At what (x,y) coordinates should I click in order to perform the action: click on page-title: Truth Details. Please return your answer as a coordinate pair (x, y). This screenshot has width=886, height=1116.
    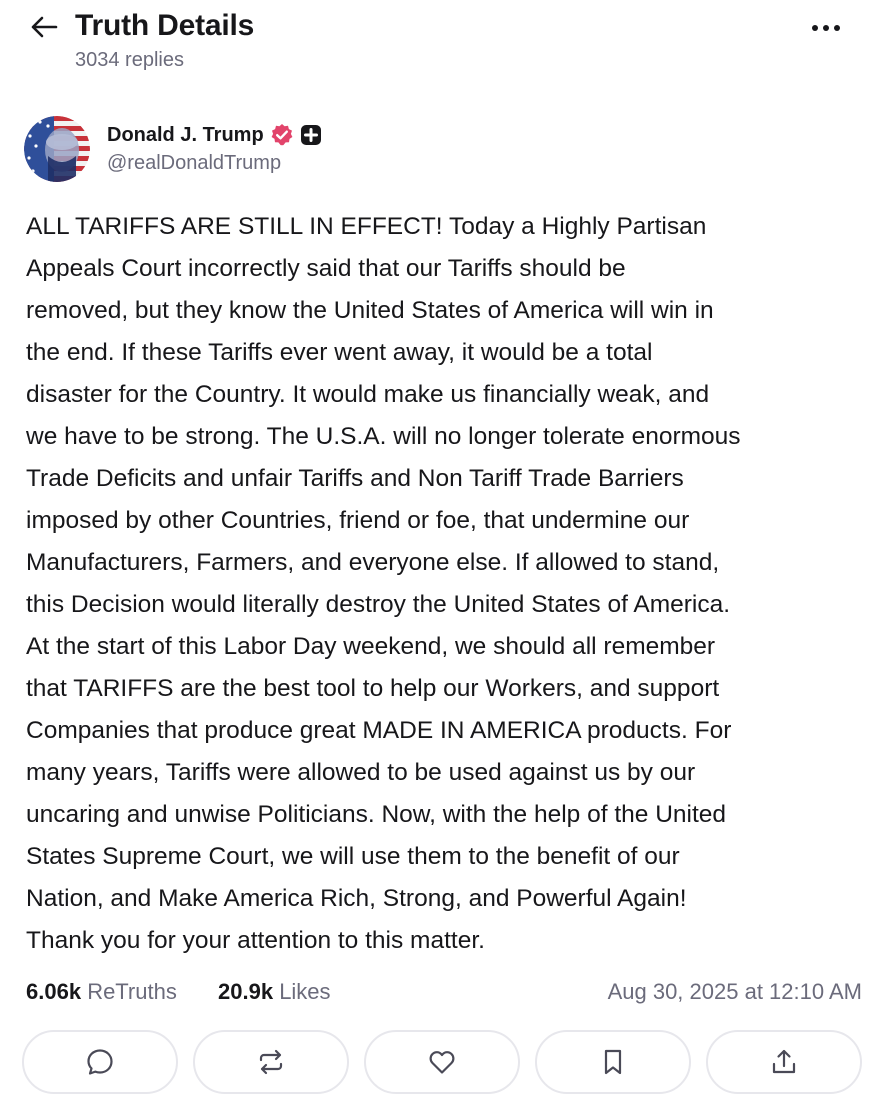
    Looking at the image, I should click on (165, 25).